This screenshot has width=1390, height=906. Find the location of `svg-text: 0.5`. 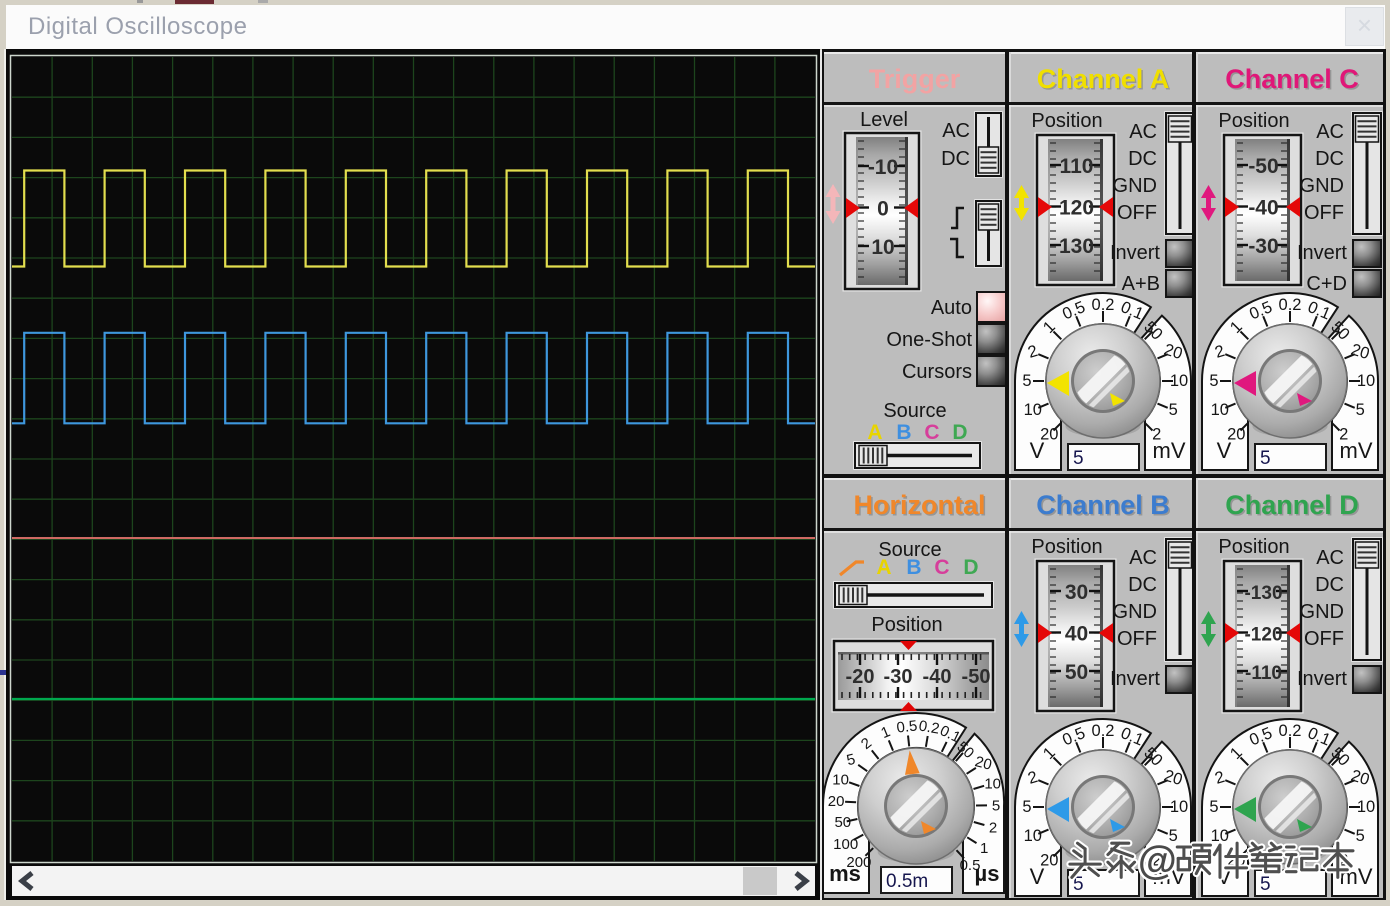

svg-text: 0.5 is located at coordinates (907, 726).